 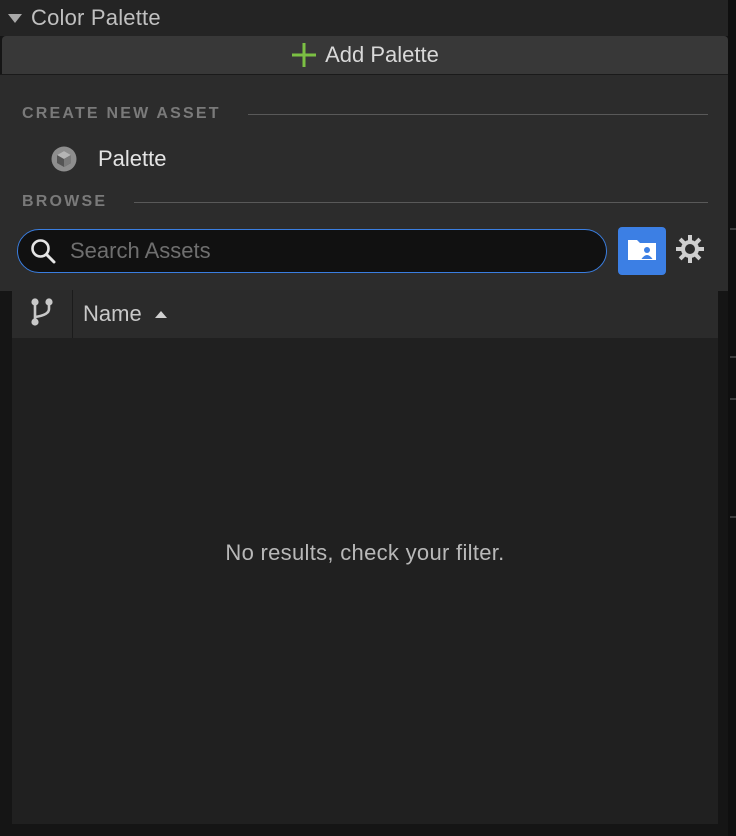 I want to click on search-box, so click(x=312, y=251).